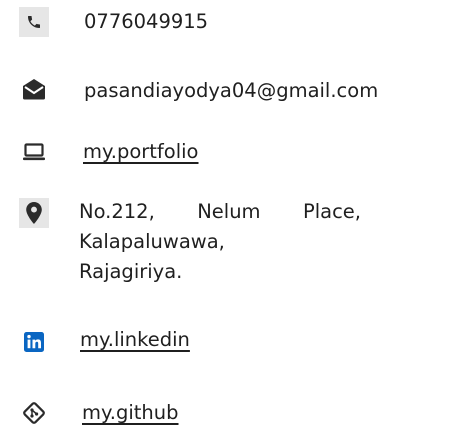 The image size is (457, 433). What do you see at coordinates (146, 21) in the screenshot?
I see `phone-number: 0776049915` at bounding box center [146, 21].